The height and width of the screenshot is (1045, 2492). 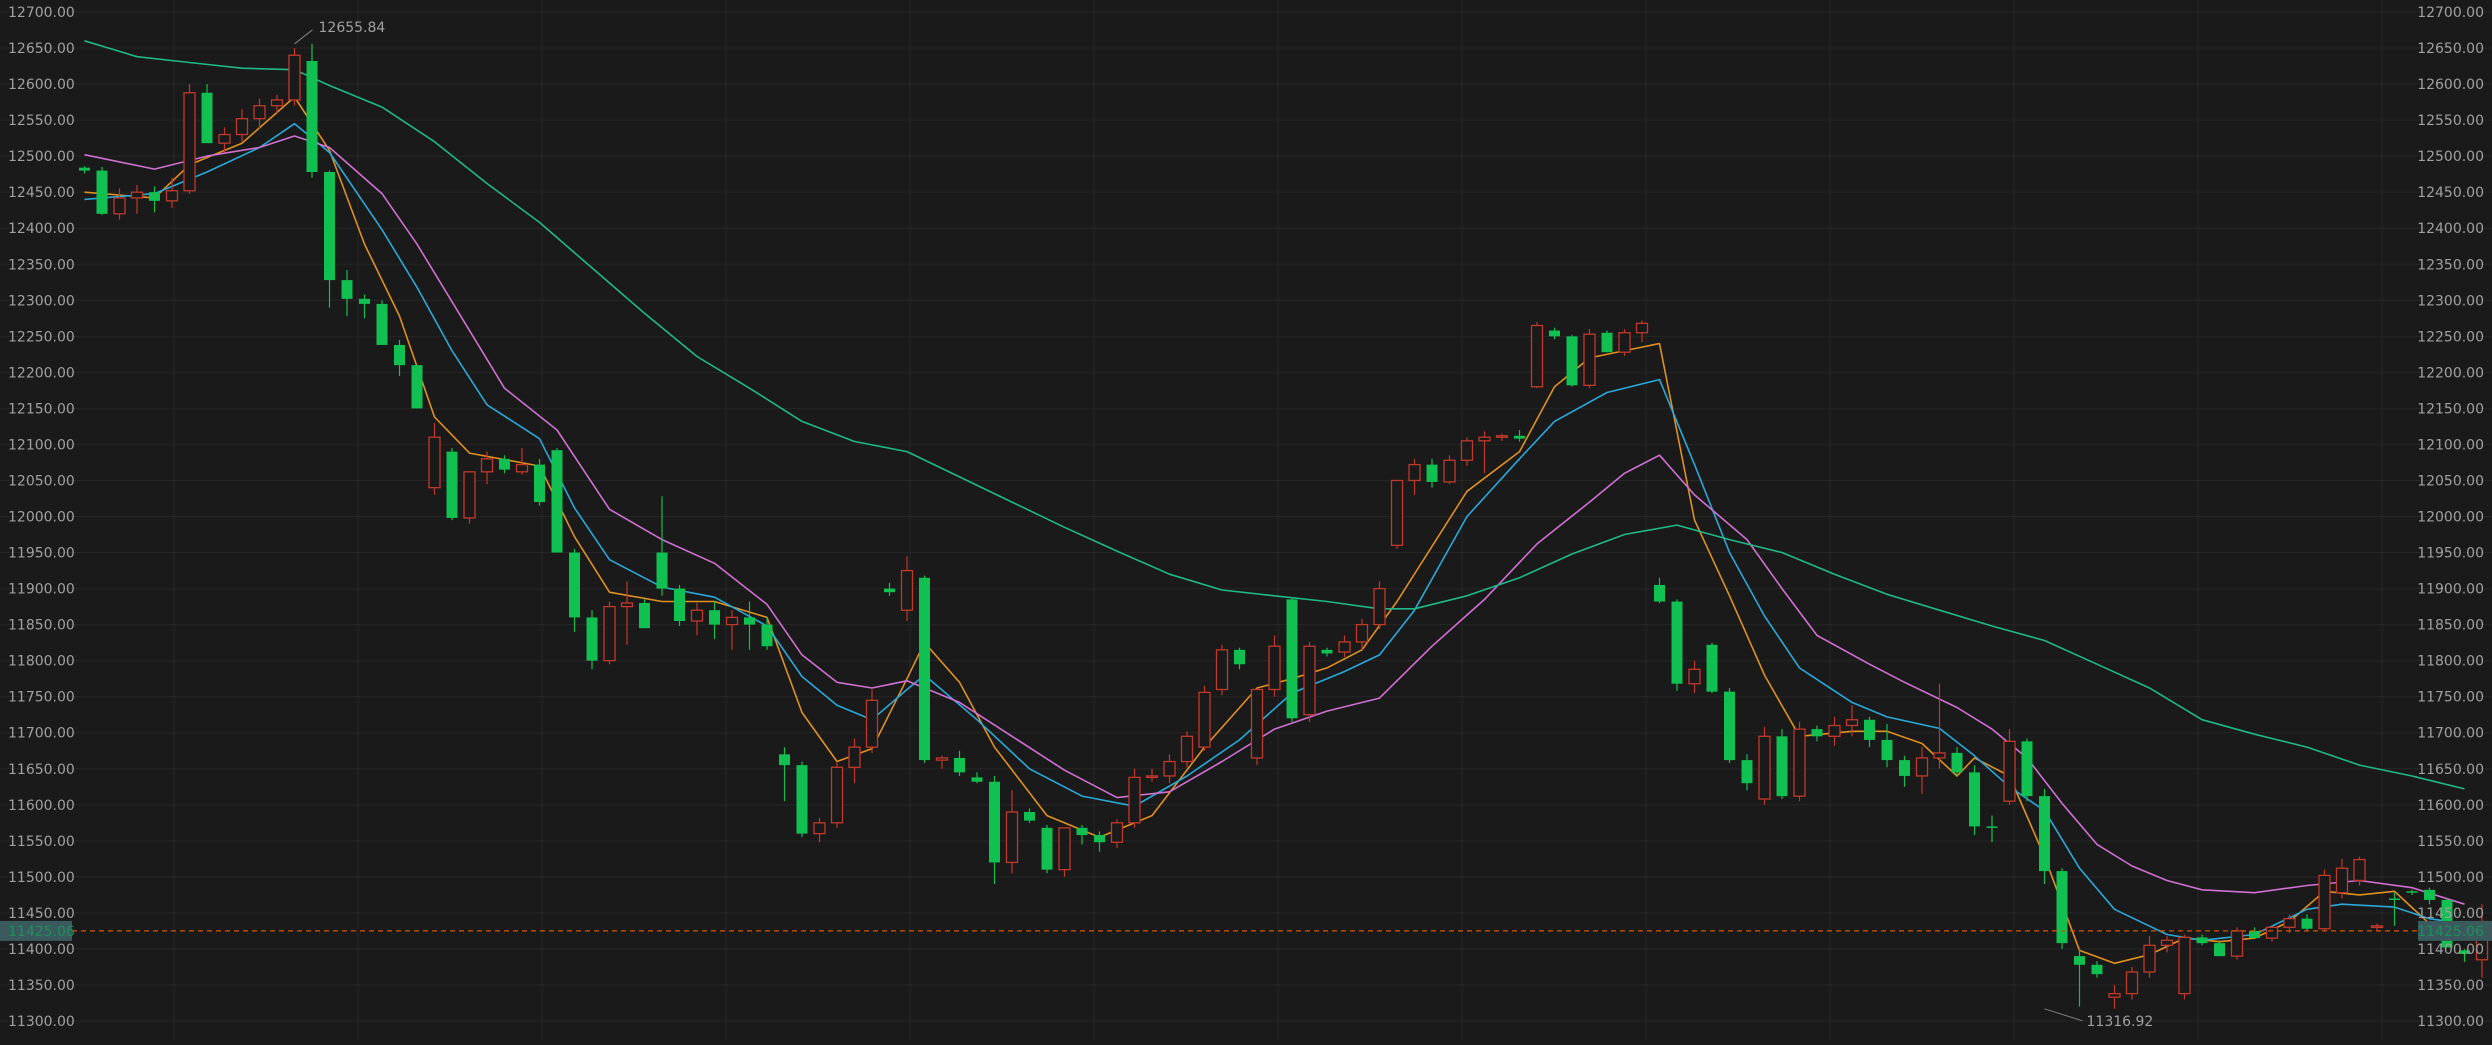 I want to click on y-tick-label-left: 11500.00, so click(x=41, y=878).